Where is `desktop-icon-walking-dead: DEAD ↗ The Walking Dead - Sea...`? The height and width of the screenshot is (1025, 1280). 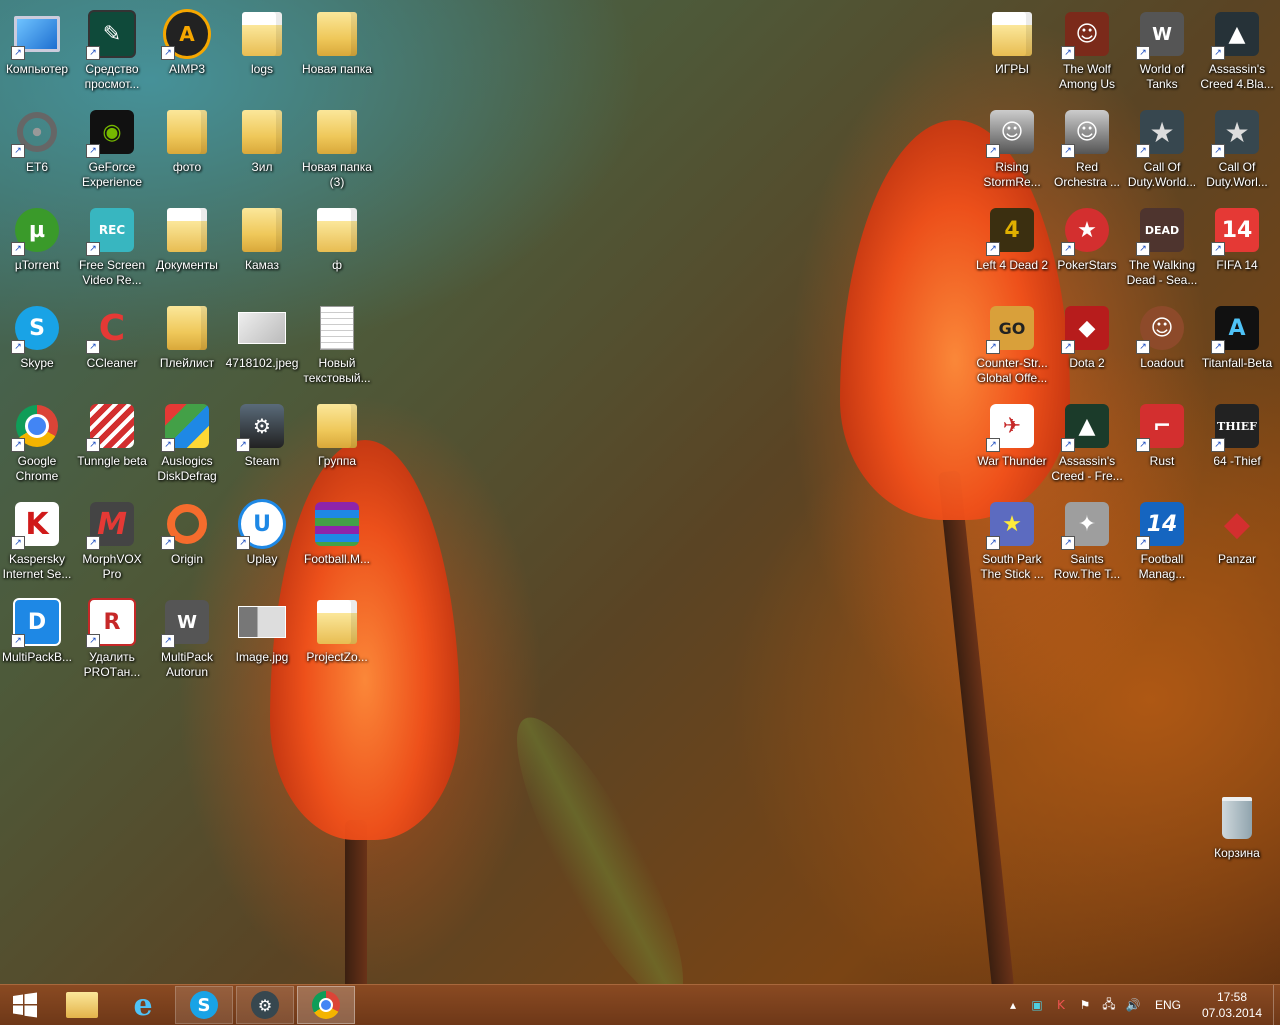 desktop-icon-walking-dead: DEAD ↗ The Walking Dead - Sea... is located at coordinates (1162, 248).